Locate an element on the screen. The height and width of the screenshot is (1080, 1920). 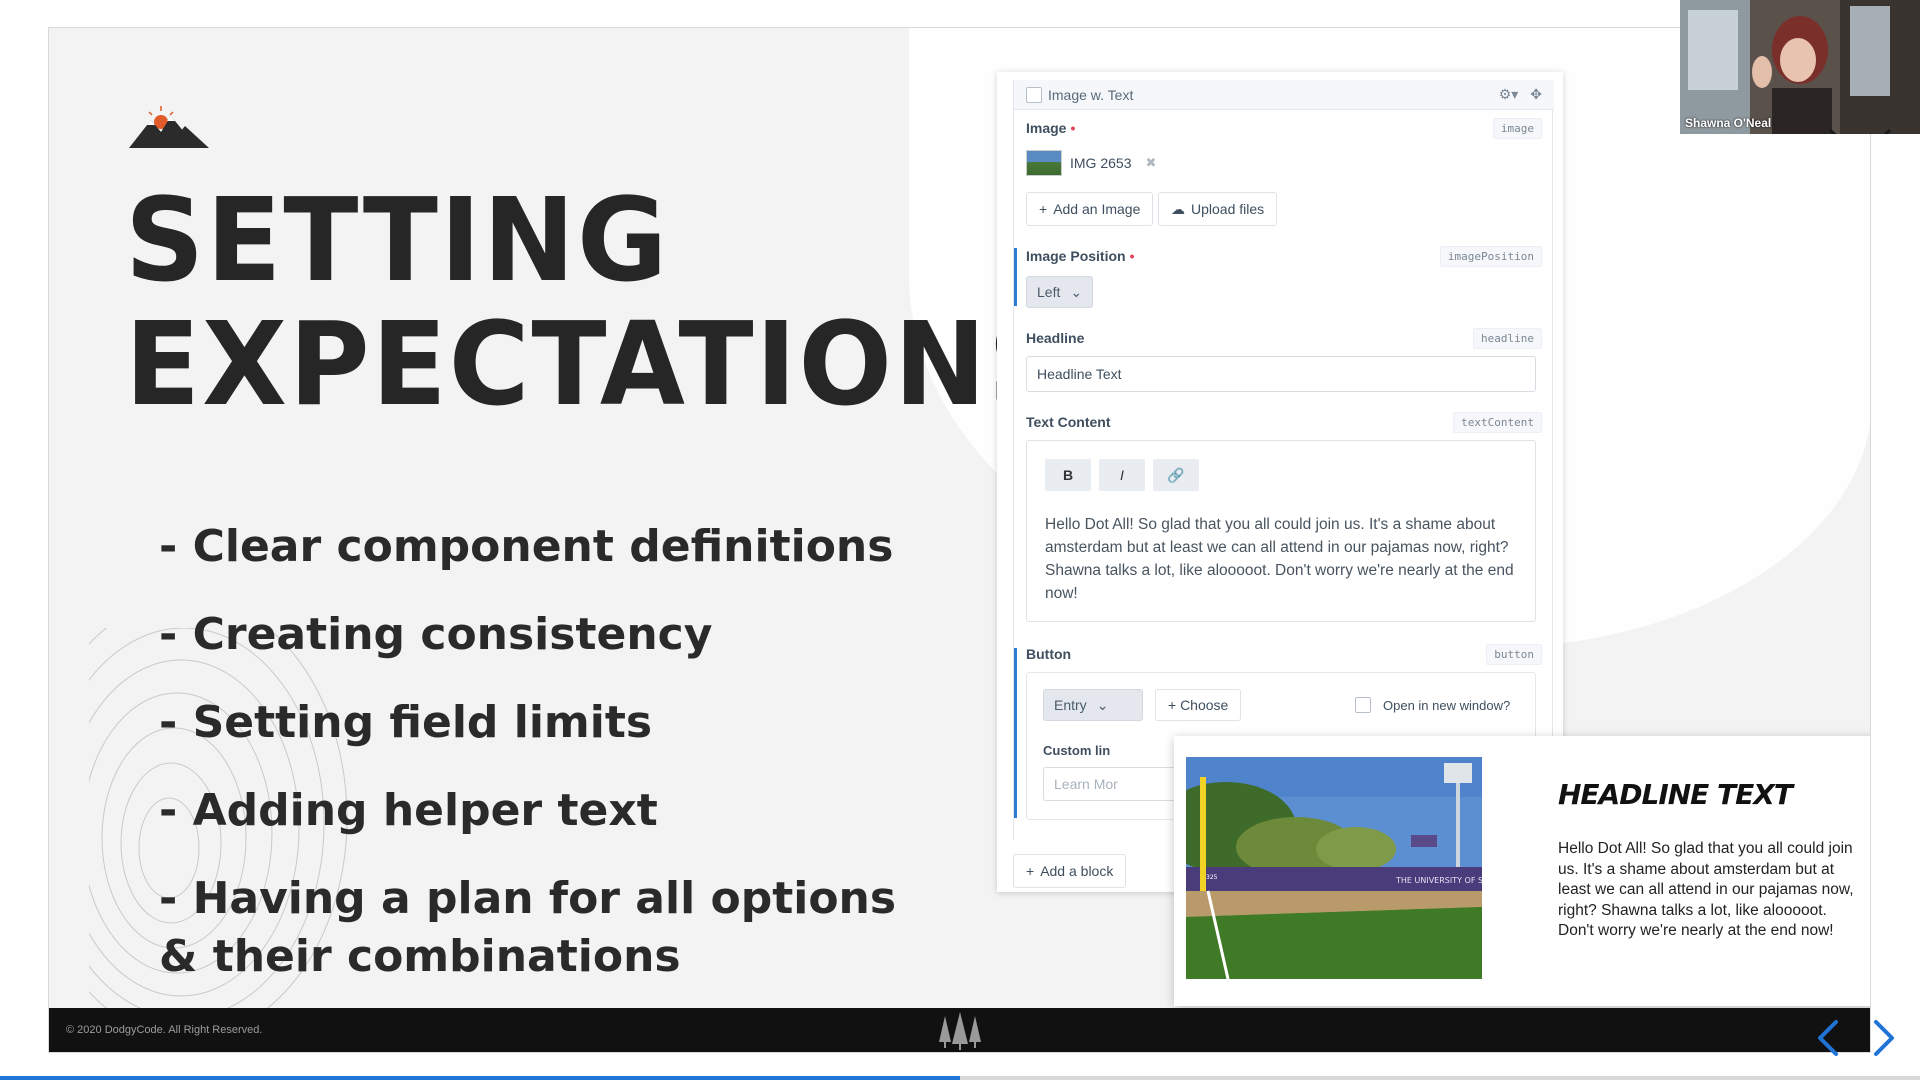
slide-title-line-1: SETTING is located at coordinates (397, 240).